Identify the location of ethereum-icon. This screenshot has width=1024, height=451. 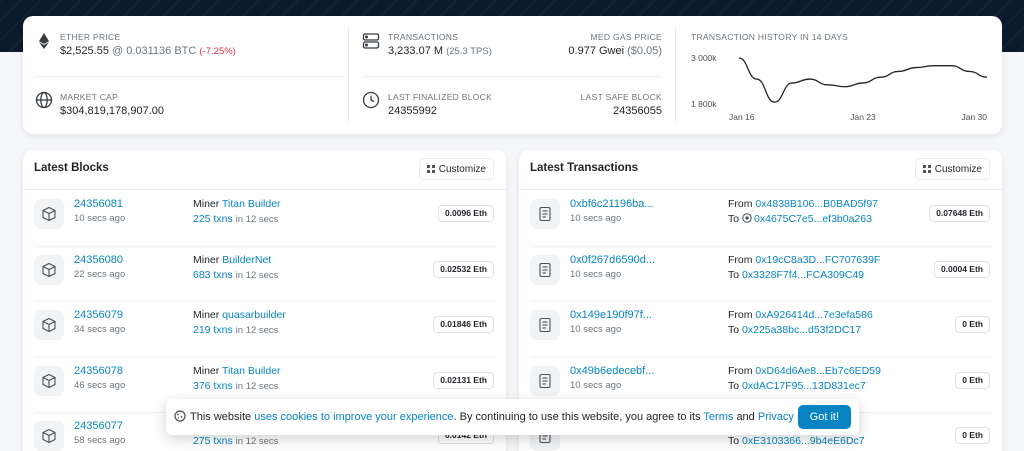
(44, 41).